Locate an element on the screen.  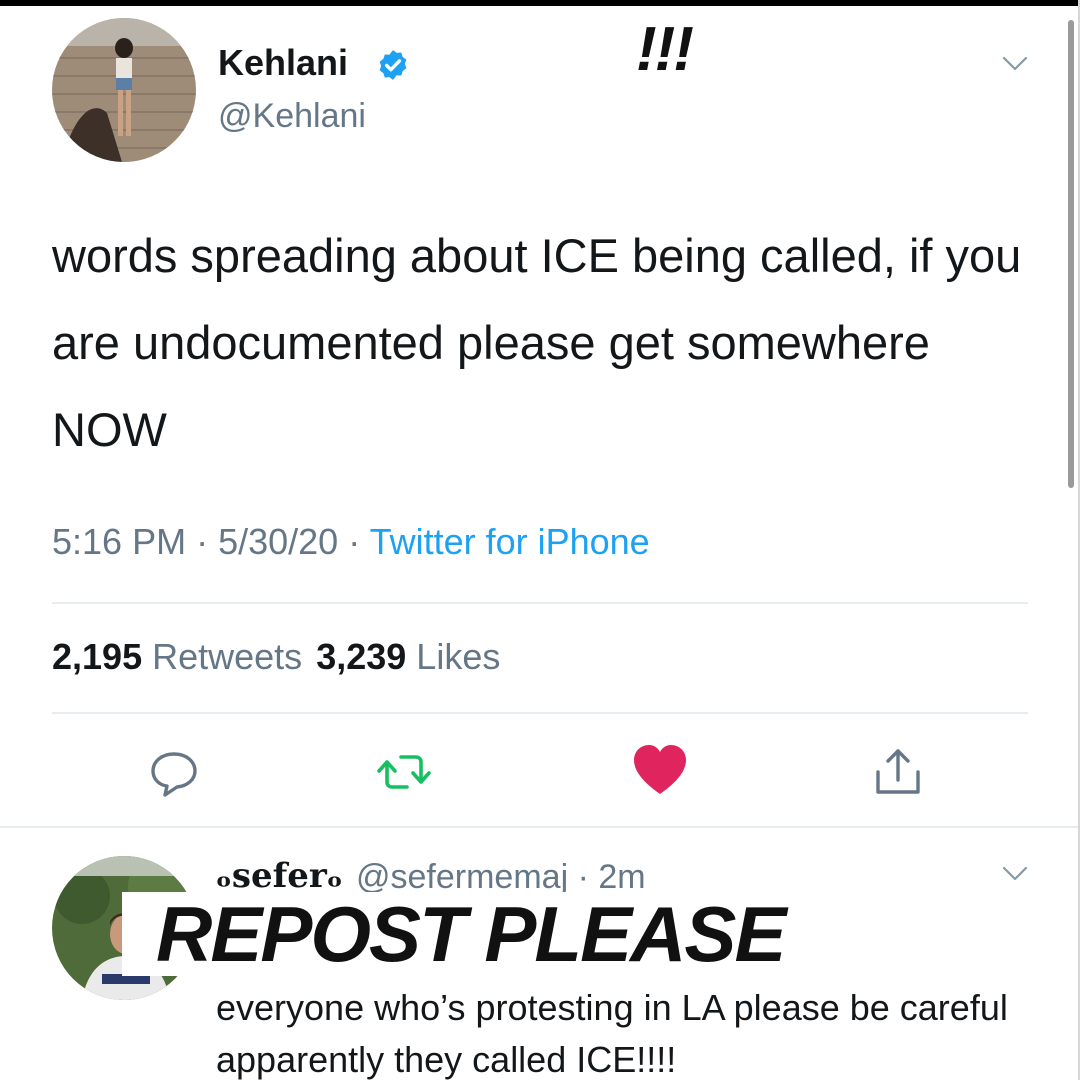
repost-please-banner: REPOST PLEASE is located at coordinates (473, 934).